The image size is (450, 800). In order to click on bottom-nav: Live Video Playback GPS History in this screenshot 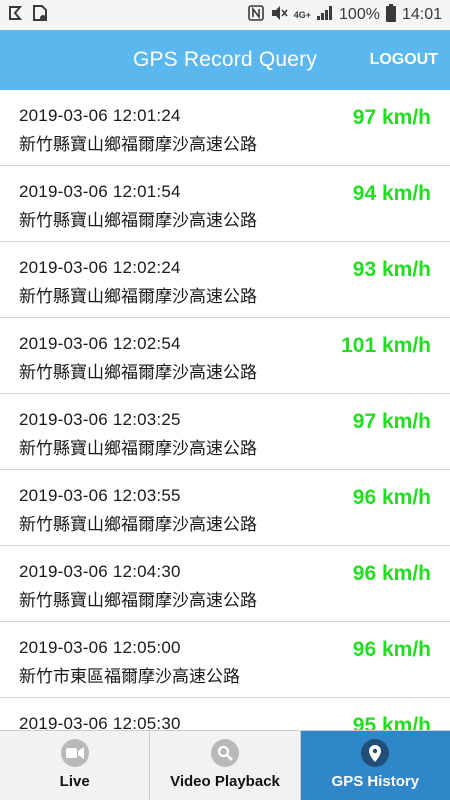, I will do `click(225, 765)`.